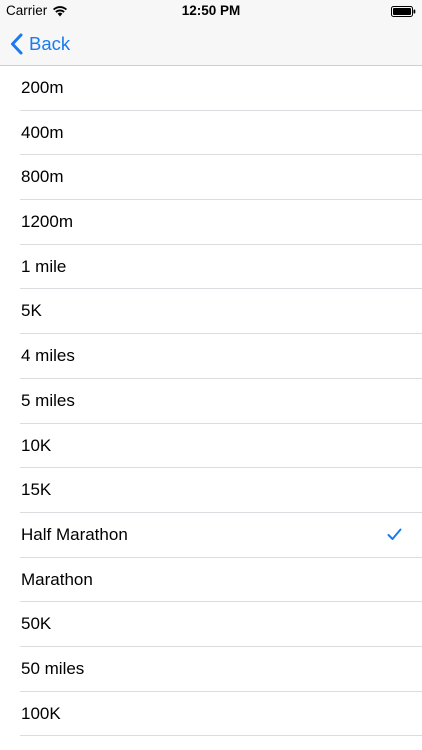 This screenshot has height=750, width=422. What do you see at coordinates (211, 580) in the screenshot?
I see `list-item: Marathon` at bounding box center [211, 580].